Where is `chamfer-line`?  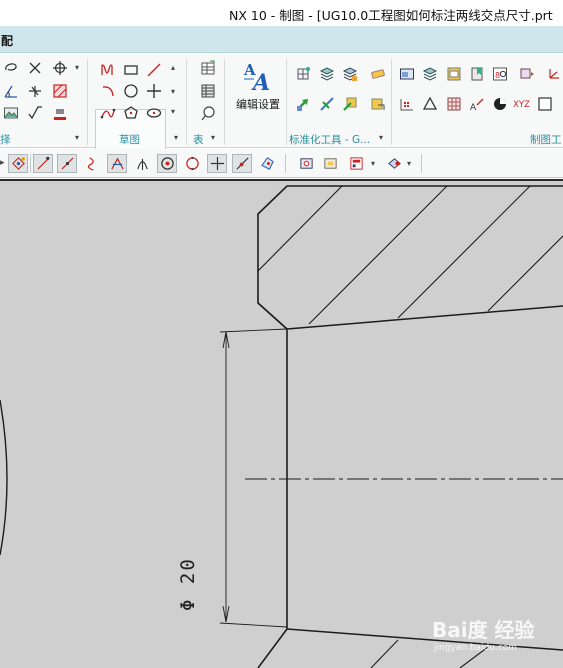 chamfer-line is located at coordinates (272, 316).